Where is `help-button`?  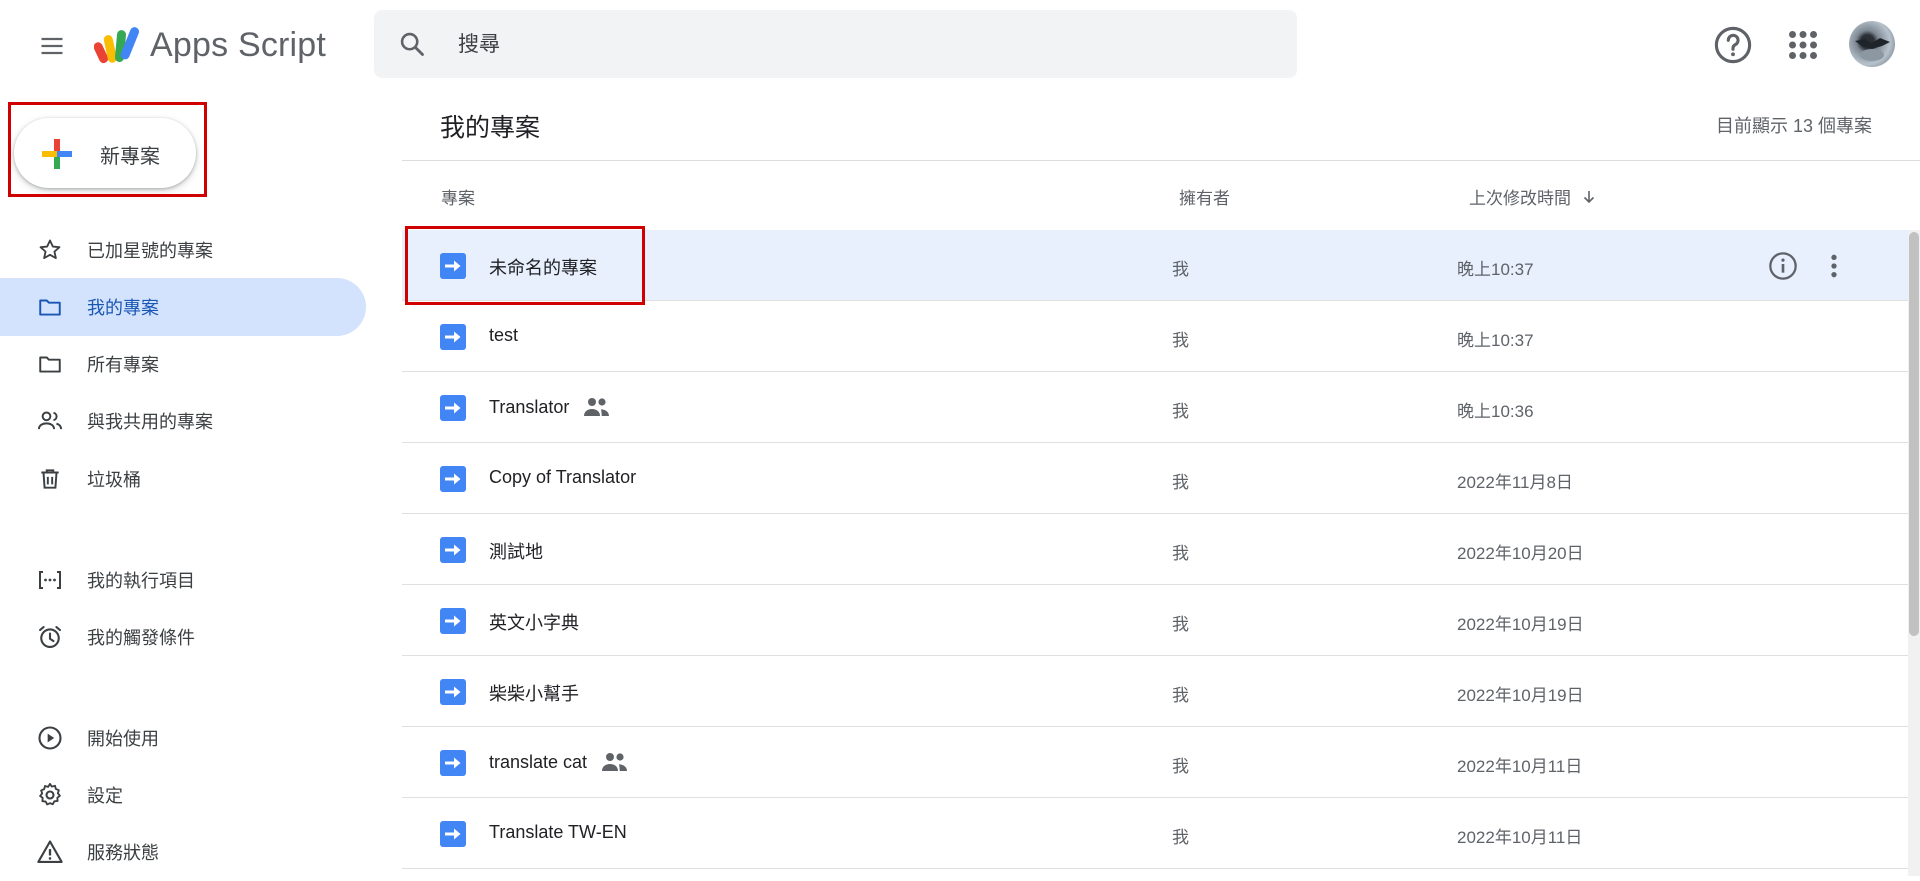 help-button is located at coordinates (1733, 45).